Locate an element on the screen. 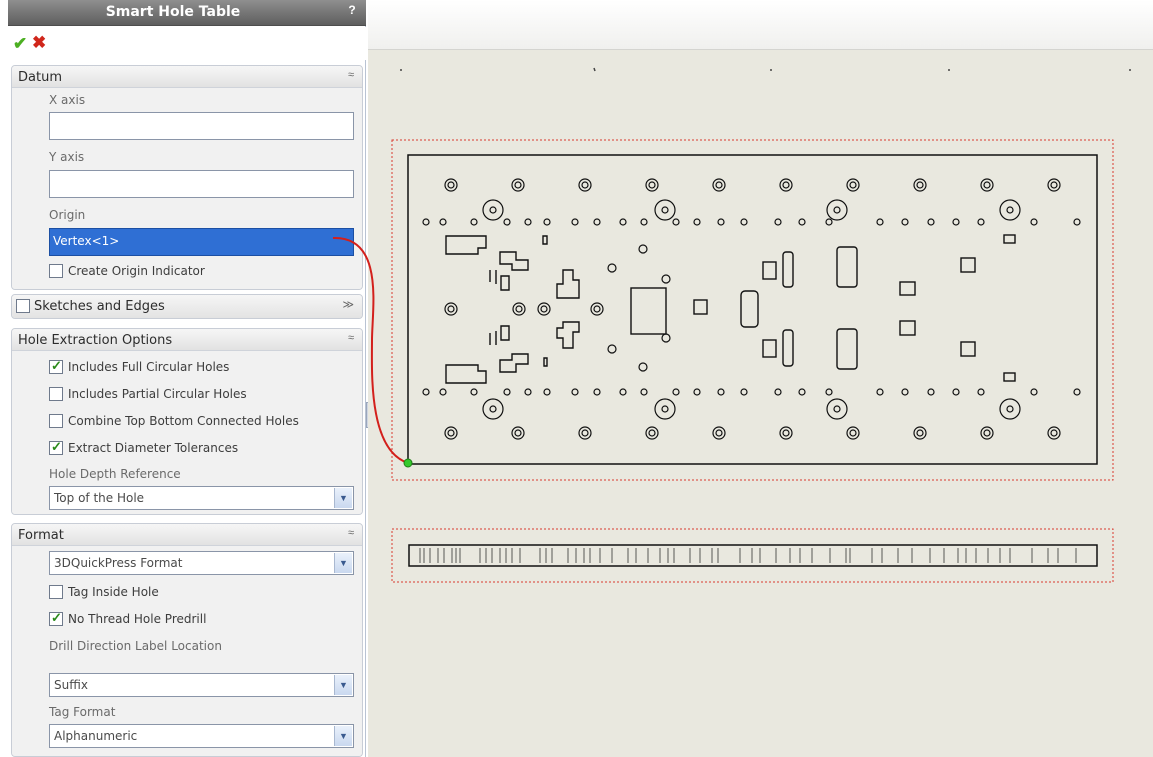 The image size is (1153, 757). origin-vertex-marker is located at coordinates (408, 463).